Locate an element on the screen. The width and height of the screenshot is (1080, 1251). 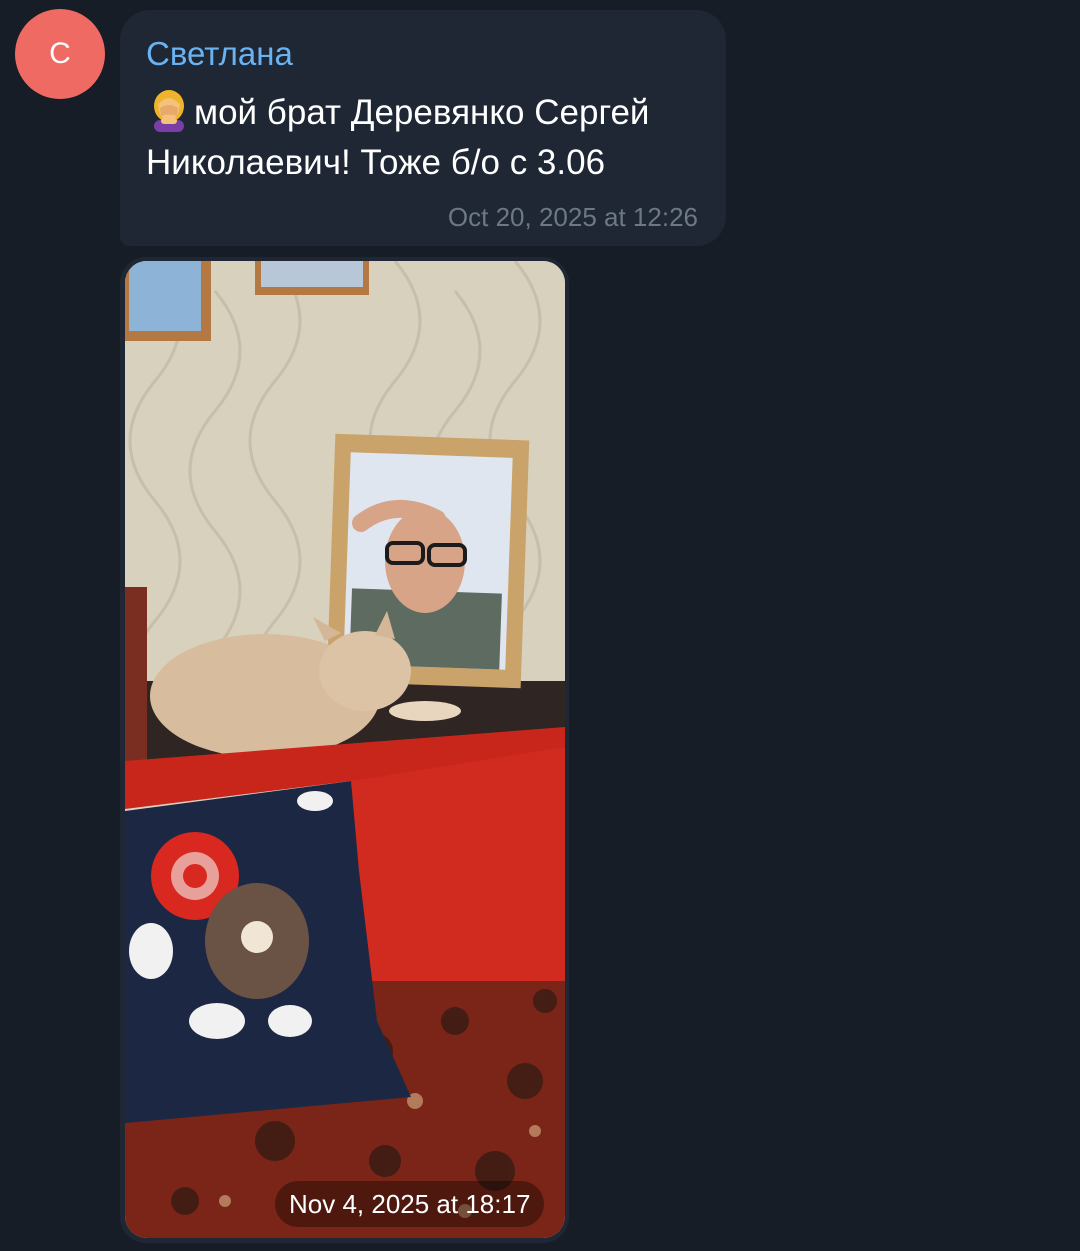
message-timestamp: Oct 20, 2025 at 12:26 is located at coordinates (572, 217).